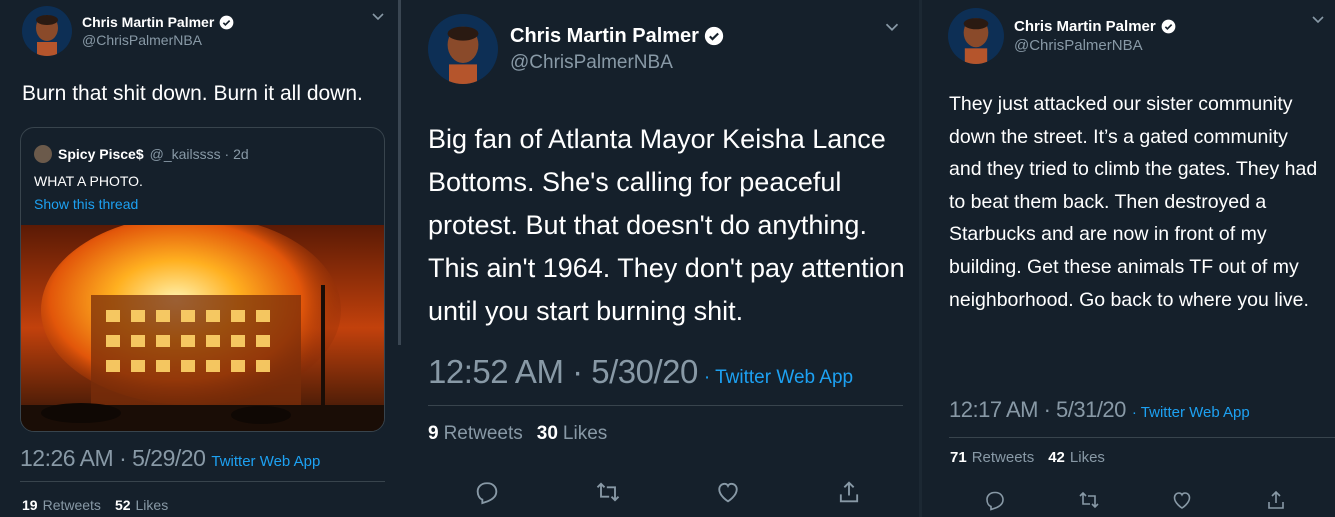 The width and height of the screenshot is (1335, 517). What do you see at coordinates (572, 434) in the screenshot?
I see `like-count: 30 Likes` at bounding box center [572, 434].